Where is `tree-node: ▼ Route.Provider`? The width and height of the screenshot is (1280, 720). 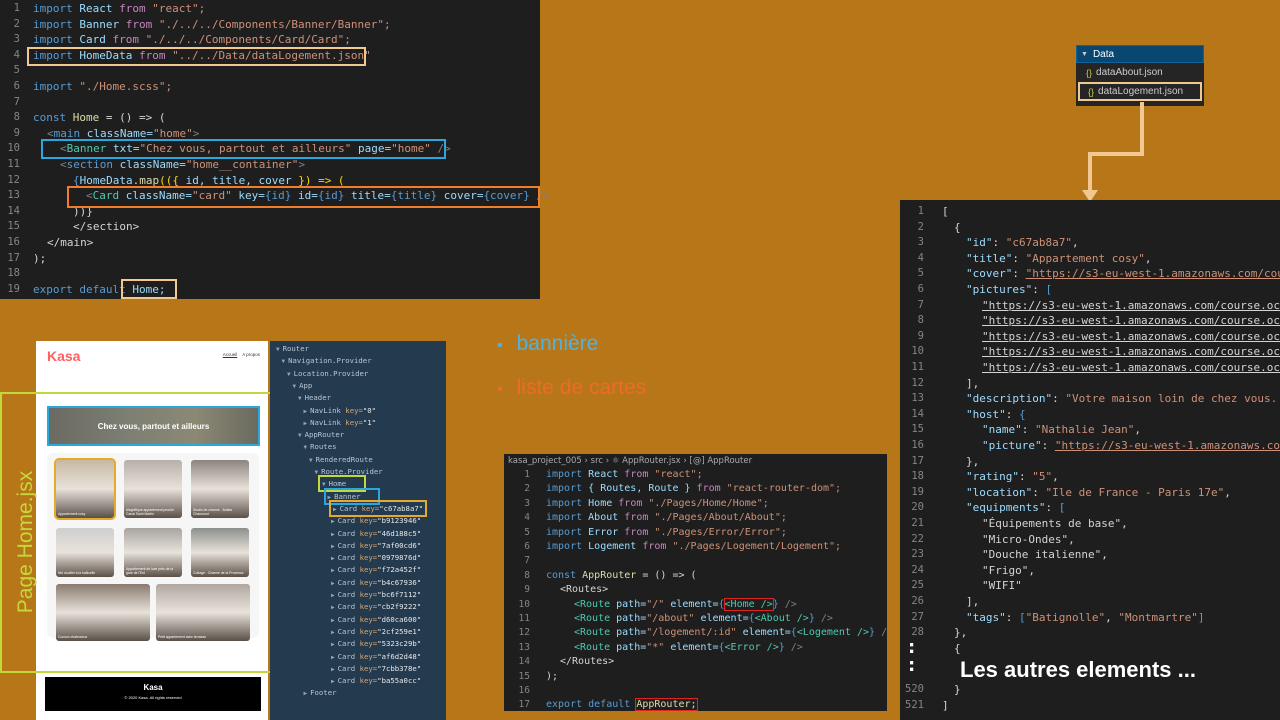 tree-node: ▼ Route.Provider is located at coordinates (349, 471).